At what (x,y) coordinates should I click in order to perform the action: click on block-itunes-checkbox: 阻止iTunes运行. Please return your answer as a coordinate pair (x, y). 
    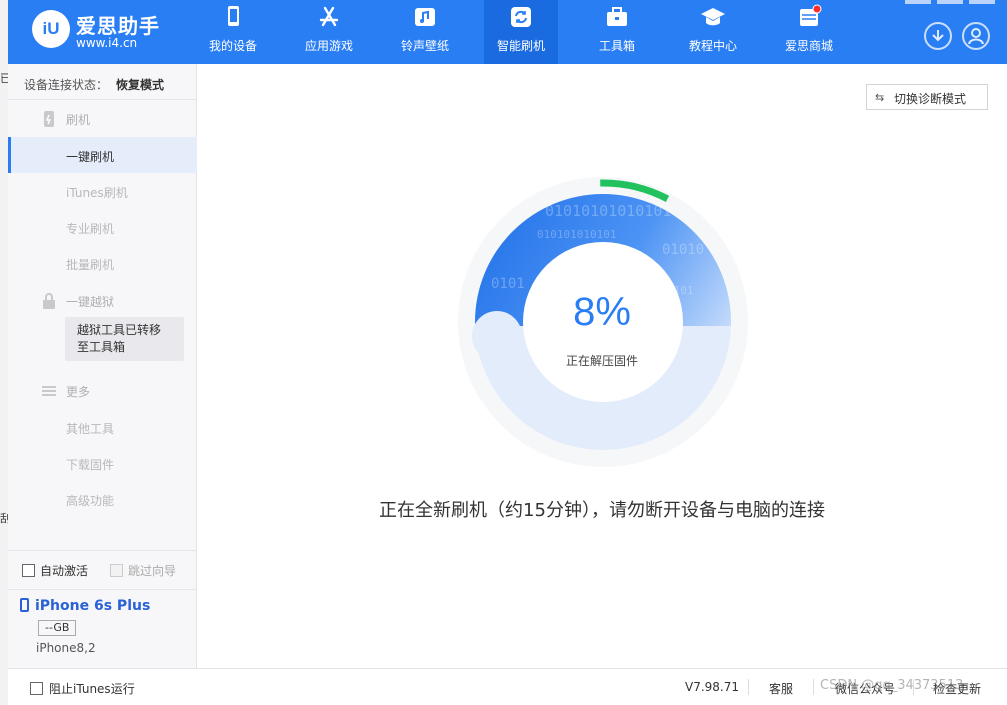
    Looking at the image, I should click on (82, 688).